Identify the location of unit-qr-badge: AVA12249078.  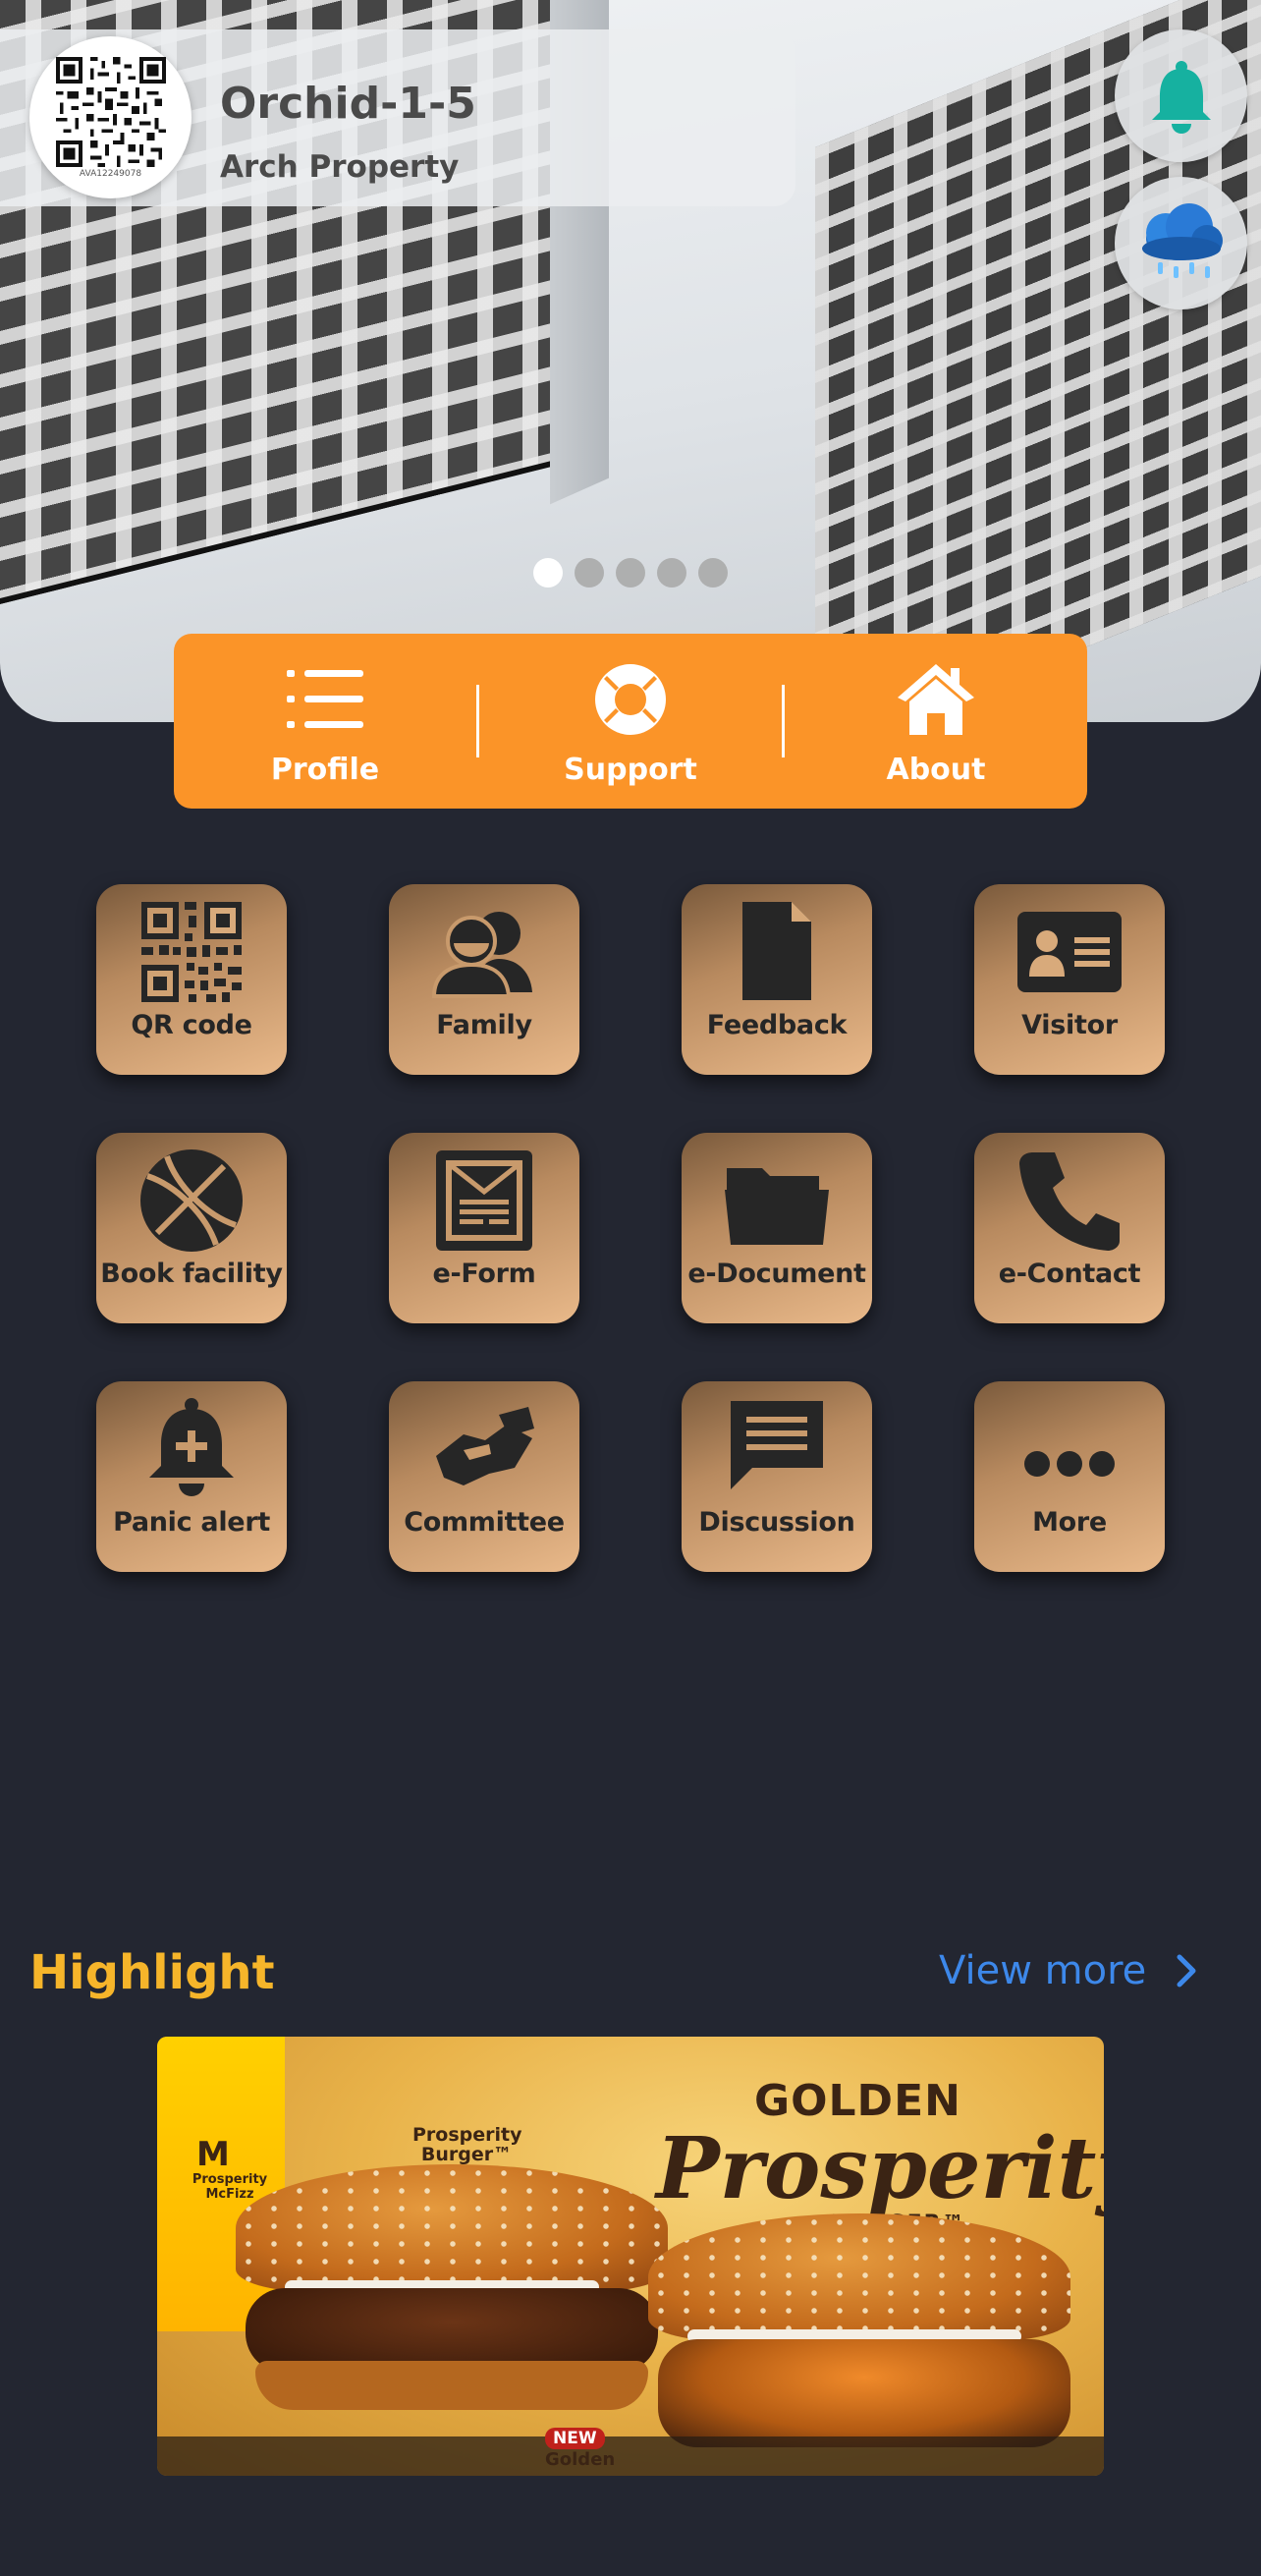
(110, 117).